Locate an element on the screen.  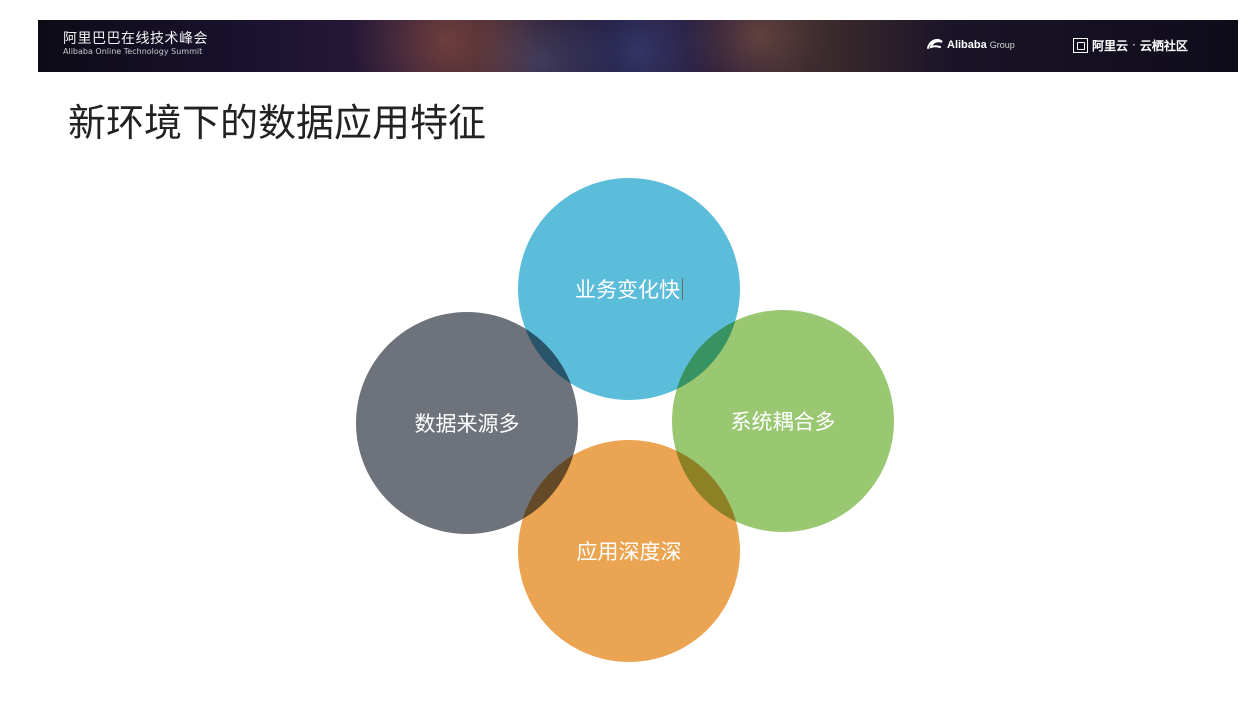
circle-label-bottom: 应用深度深 is located at coordinates (629, 552).